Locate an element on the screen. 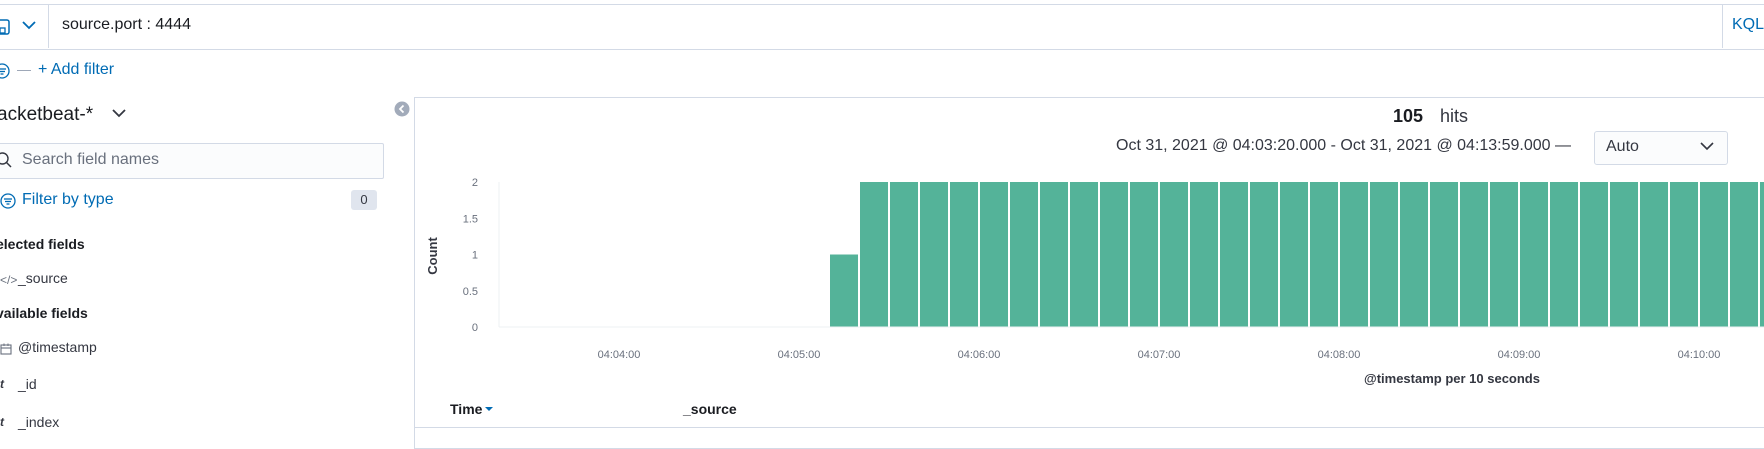 This screenshot has height=449, width=1764. y-axis-label: Count is located at coordinates (432, 256).